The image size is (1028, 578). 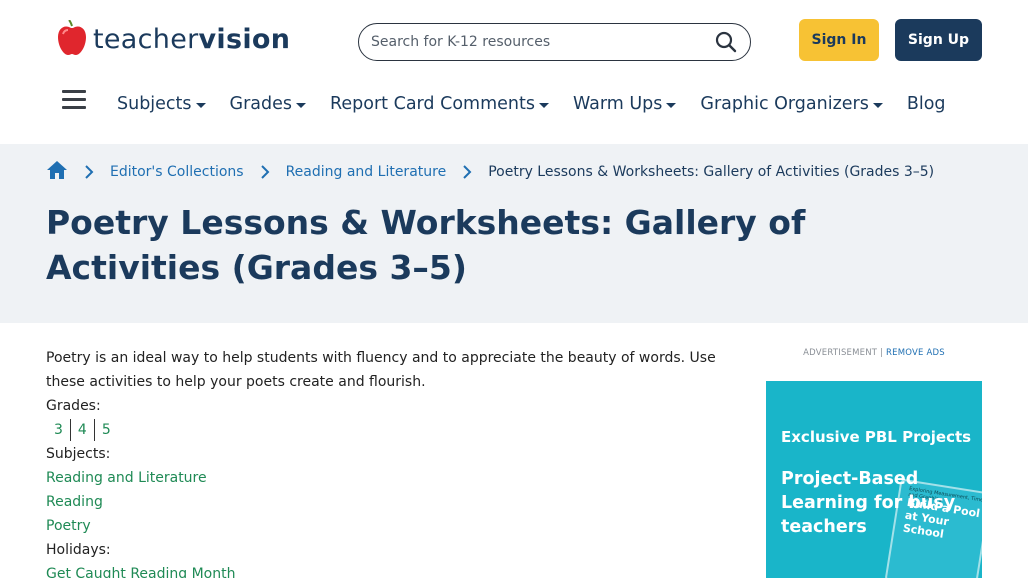 What do you see at coordinates (938, 40) in the screenshot?
I see `sign-up-button: Sign Up` at bounding box center [938, 40].